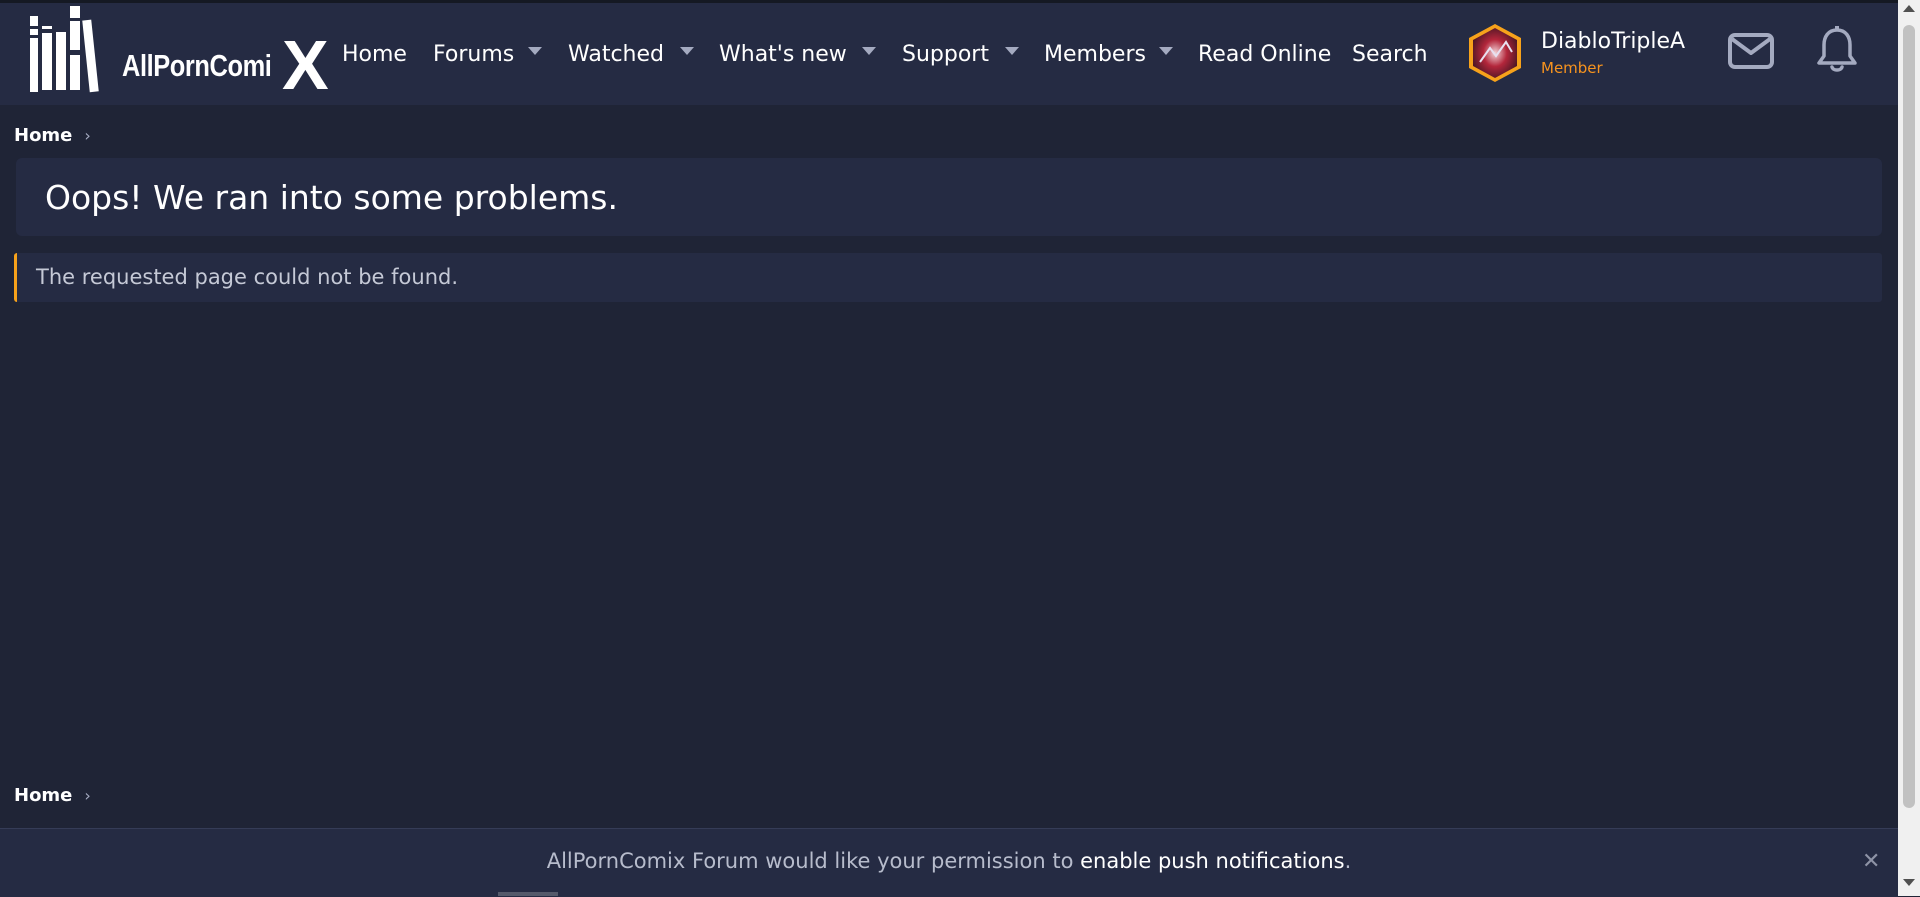  Describe the element at coordinates (1572, 68) in the screenshot. I see `user-role: Member` at that location.